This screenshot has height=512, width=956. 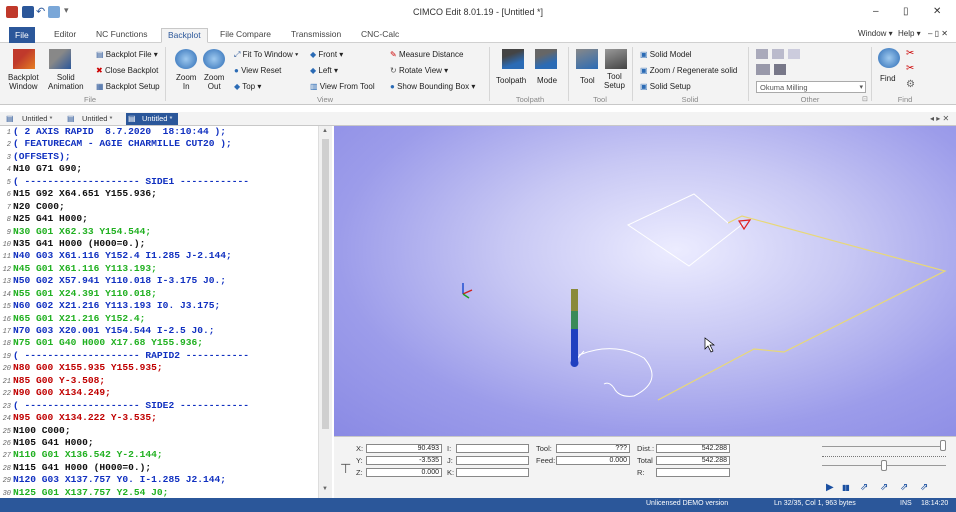 I want to click on tab-backplot: Backplot, so click(x=184, y=35).